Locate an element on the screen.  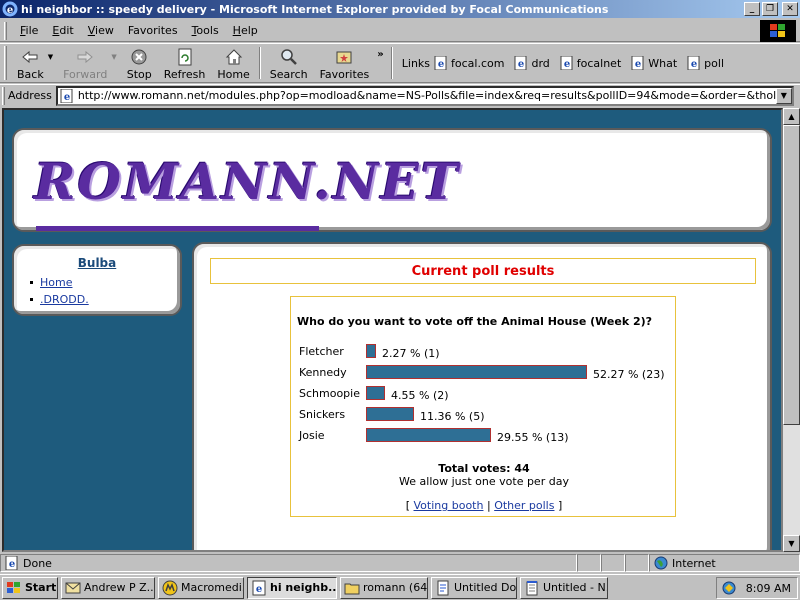
poll-option-percent: 2.27 % (1) is located at coordinates (411, 353).